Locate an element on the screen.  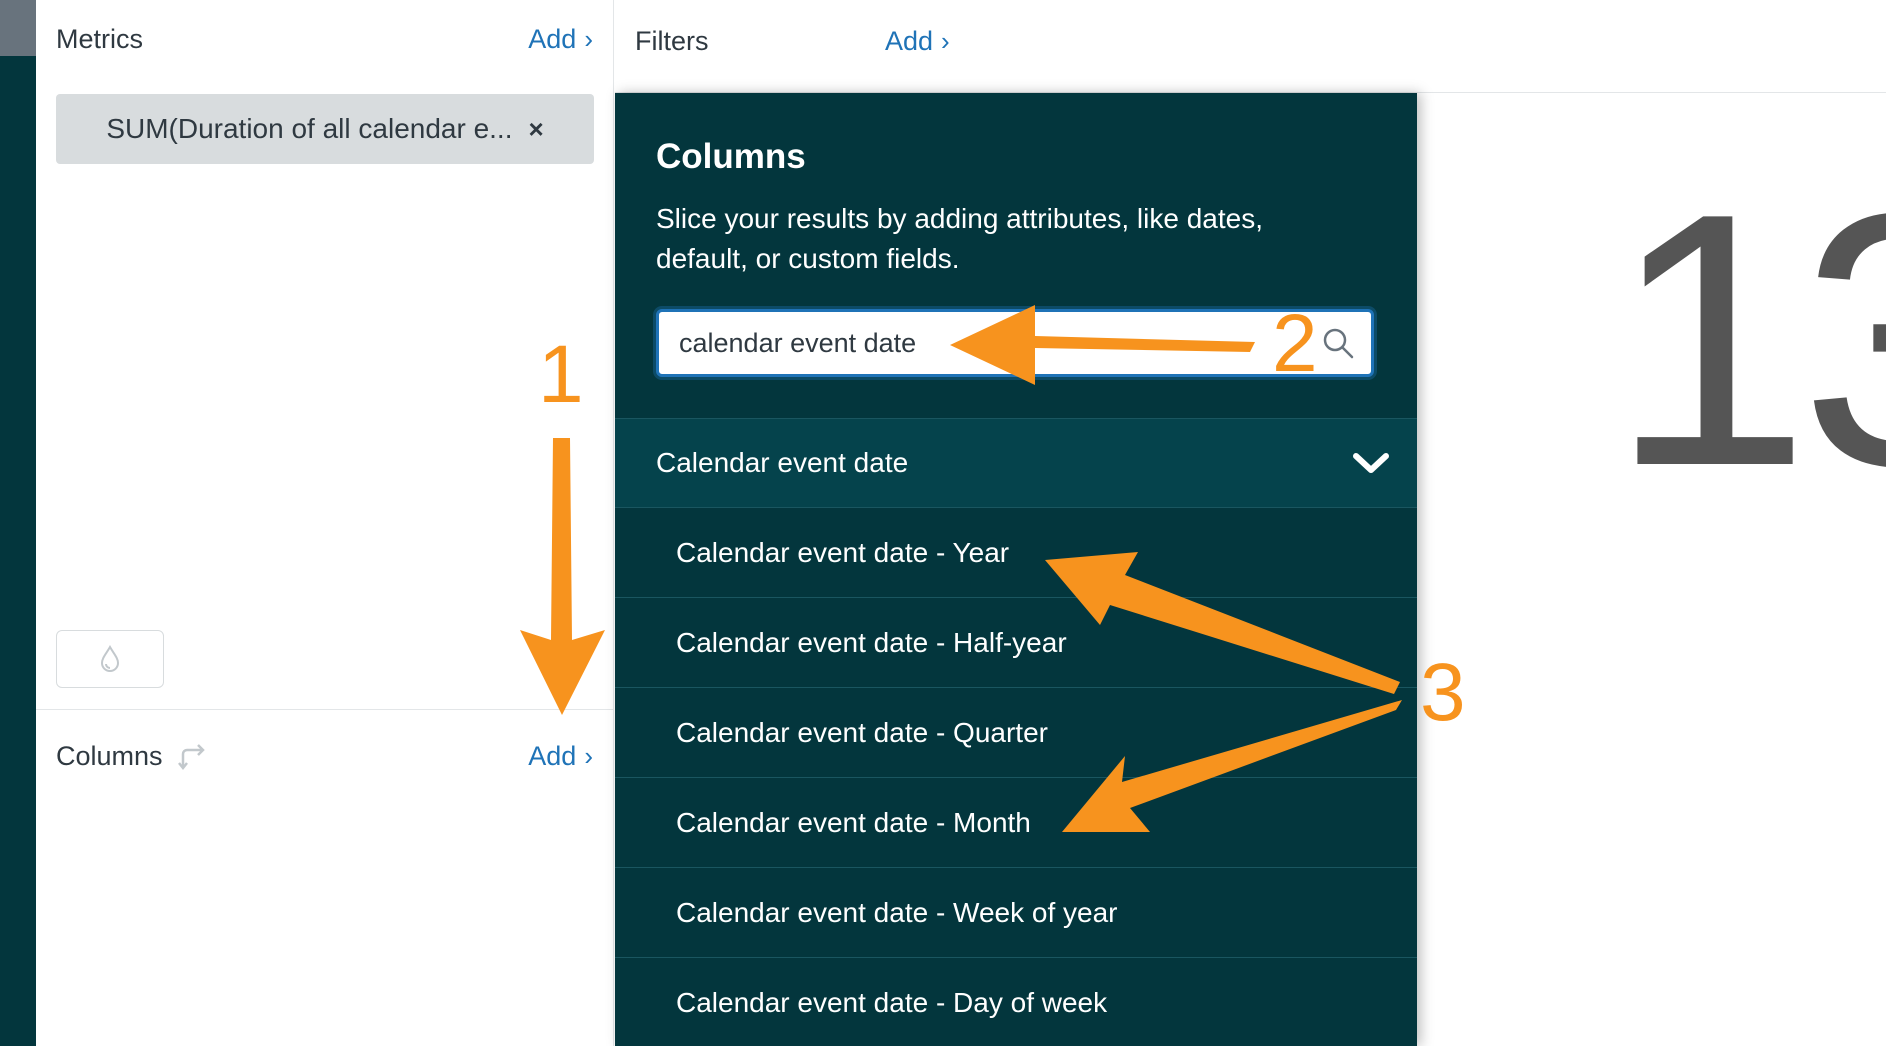
attribute-option-month: Calendar event date - Month is located at coordinates (1016, 823).